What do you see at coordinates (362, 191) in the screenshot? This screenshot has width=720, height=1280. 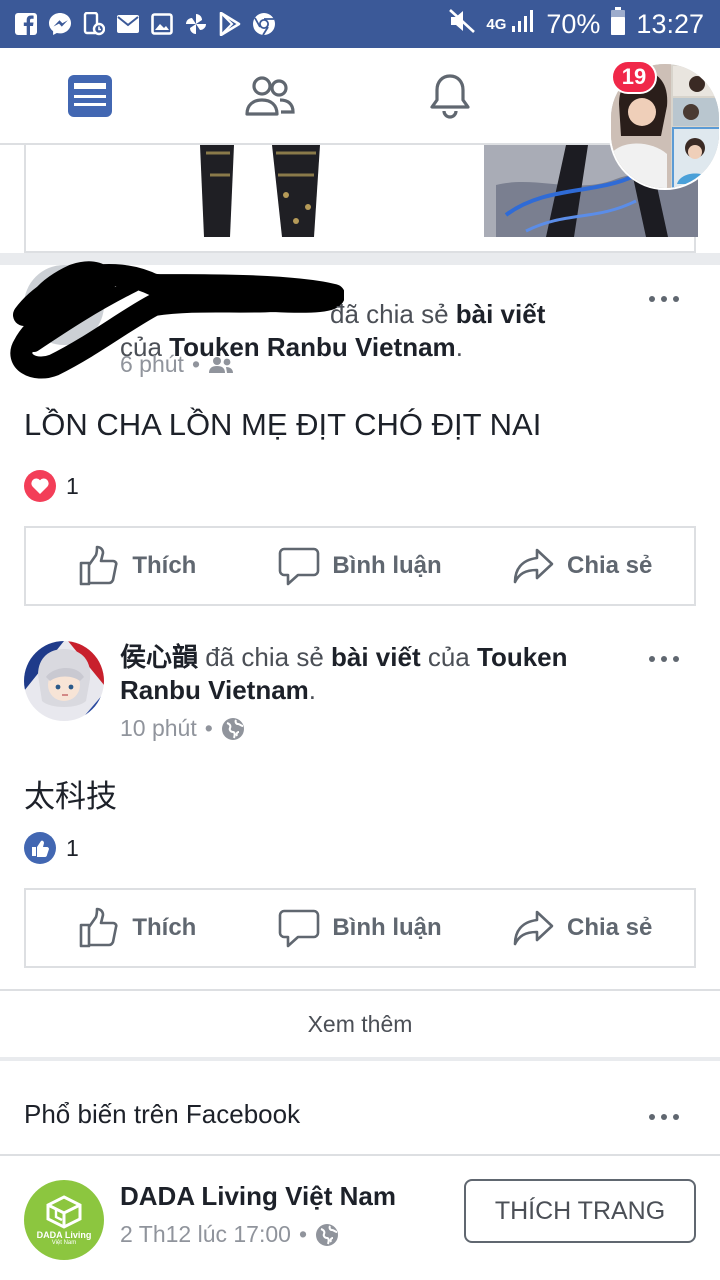 I see `previous-post-image` at bounding box center [362, 191].